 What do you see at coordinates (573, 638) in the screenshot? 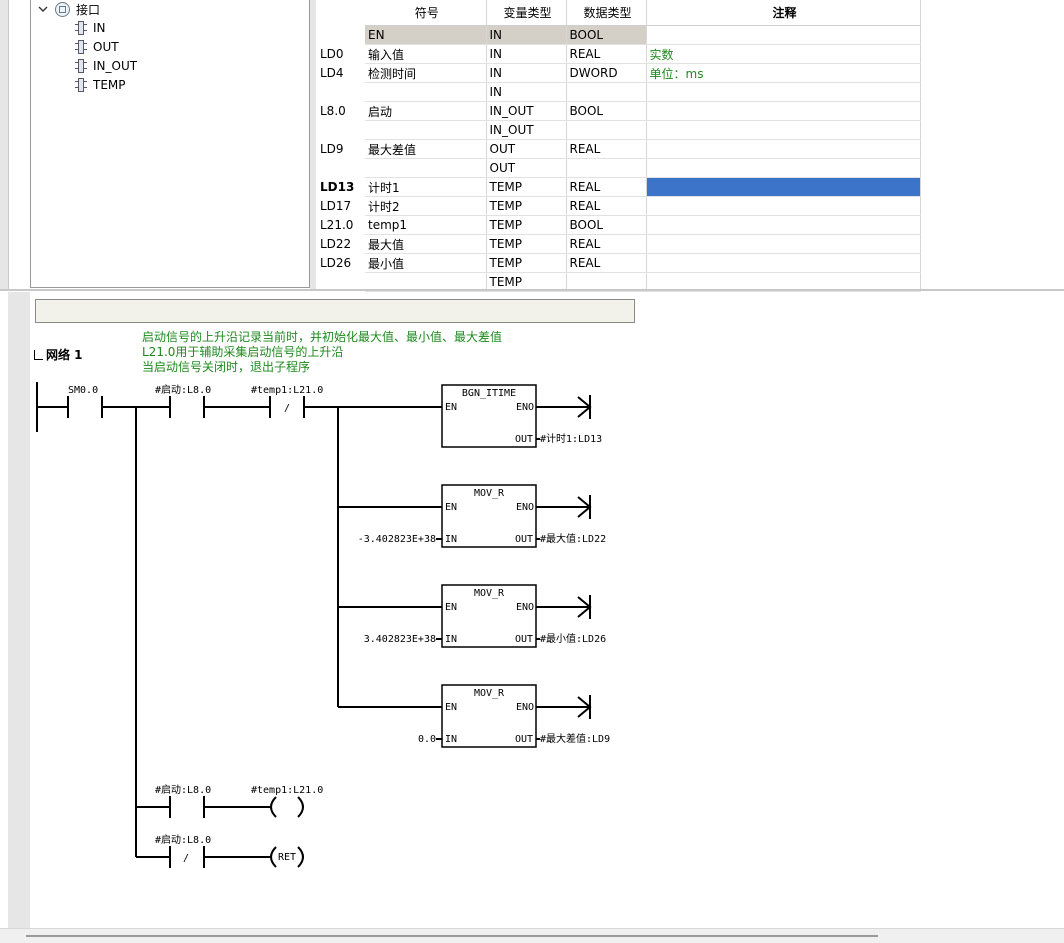
I see `box-output-value: #最小值:LD26` at bounding box center [573, 638].